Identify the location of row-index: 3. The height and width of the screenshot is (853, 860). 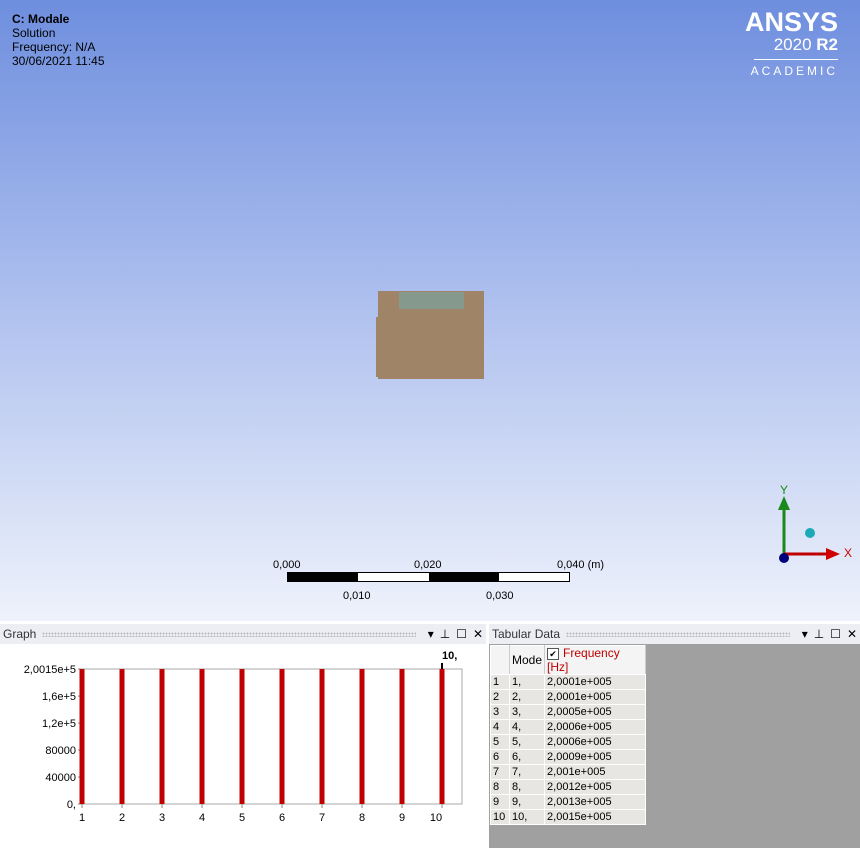
(500, 712).